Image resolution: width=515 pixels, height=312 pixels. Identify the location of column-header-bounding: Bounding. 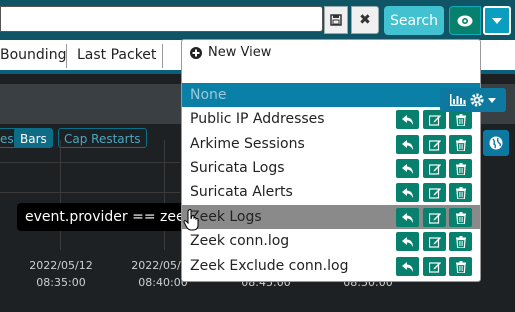
(33, 55).